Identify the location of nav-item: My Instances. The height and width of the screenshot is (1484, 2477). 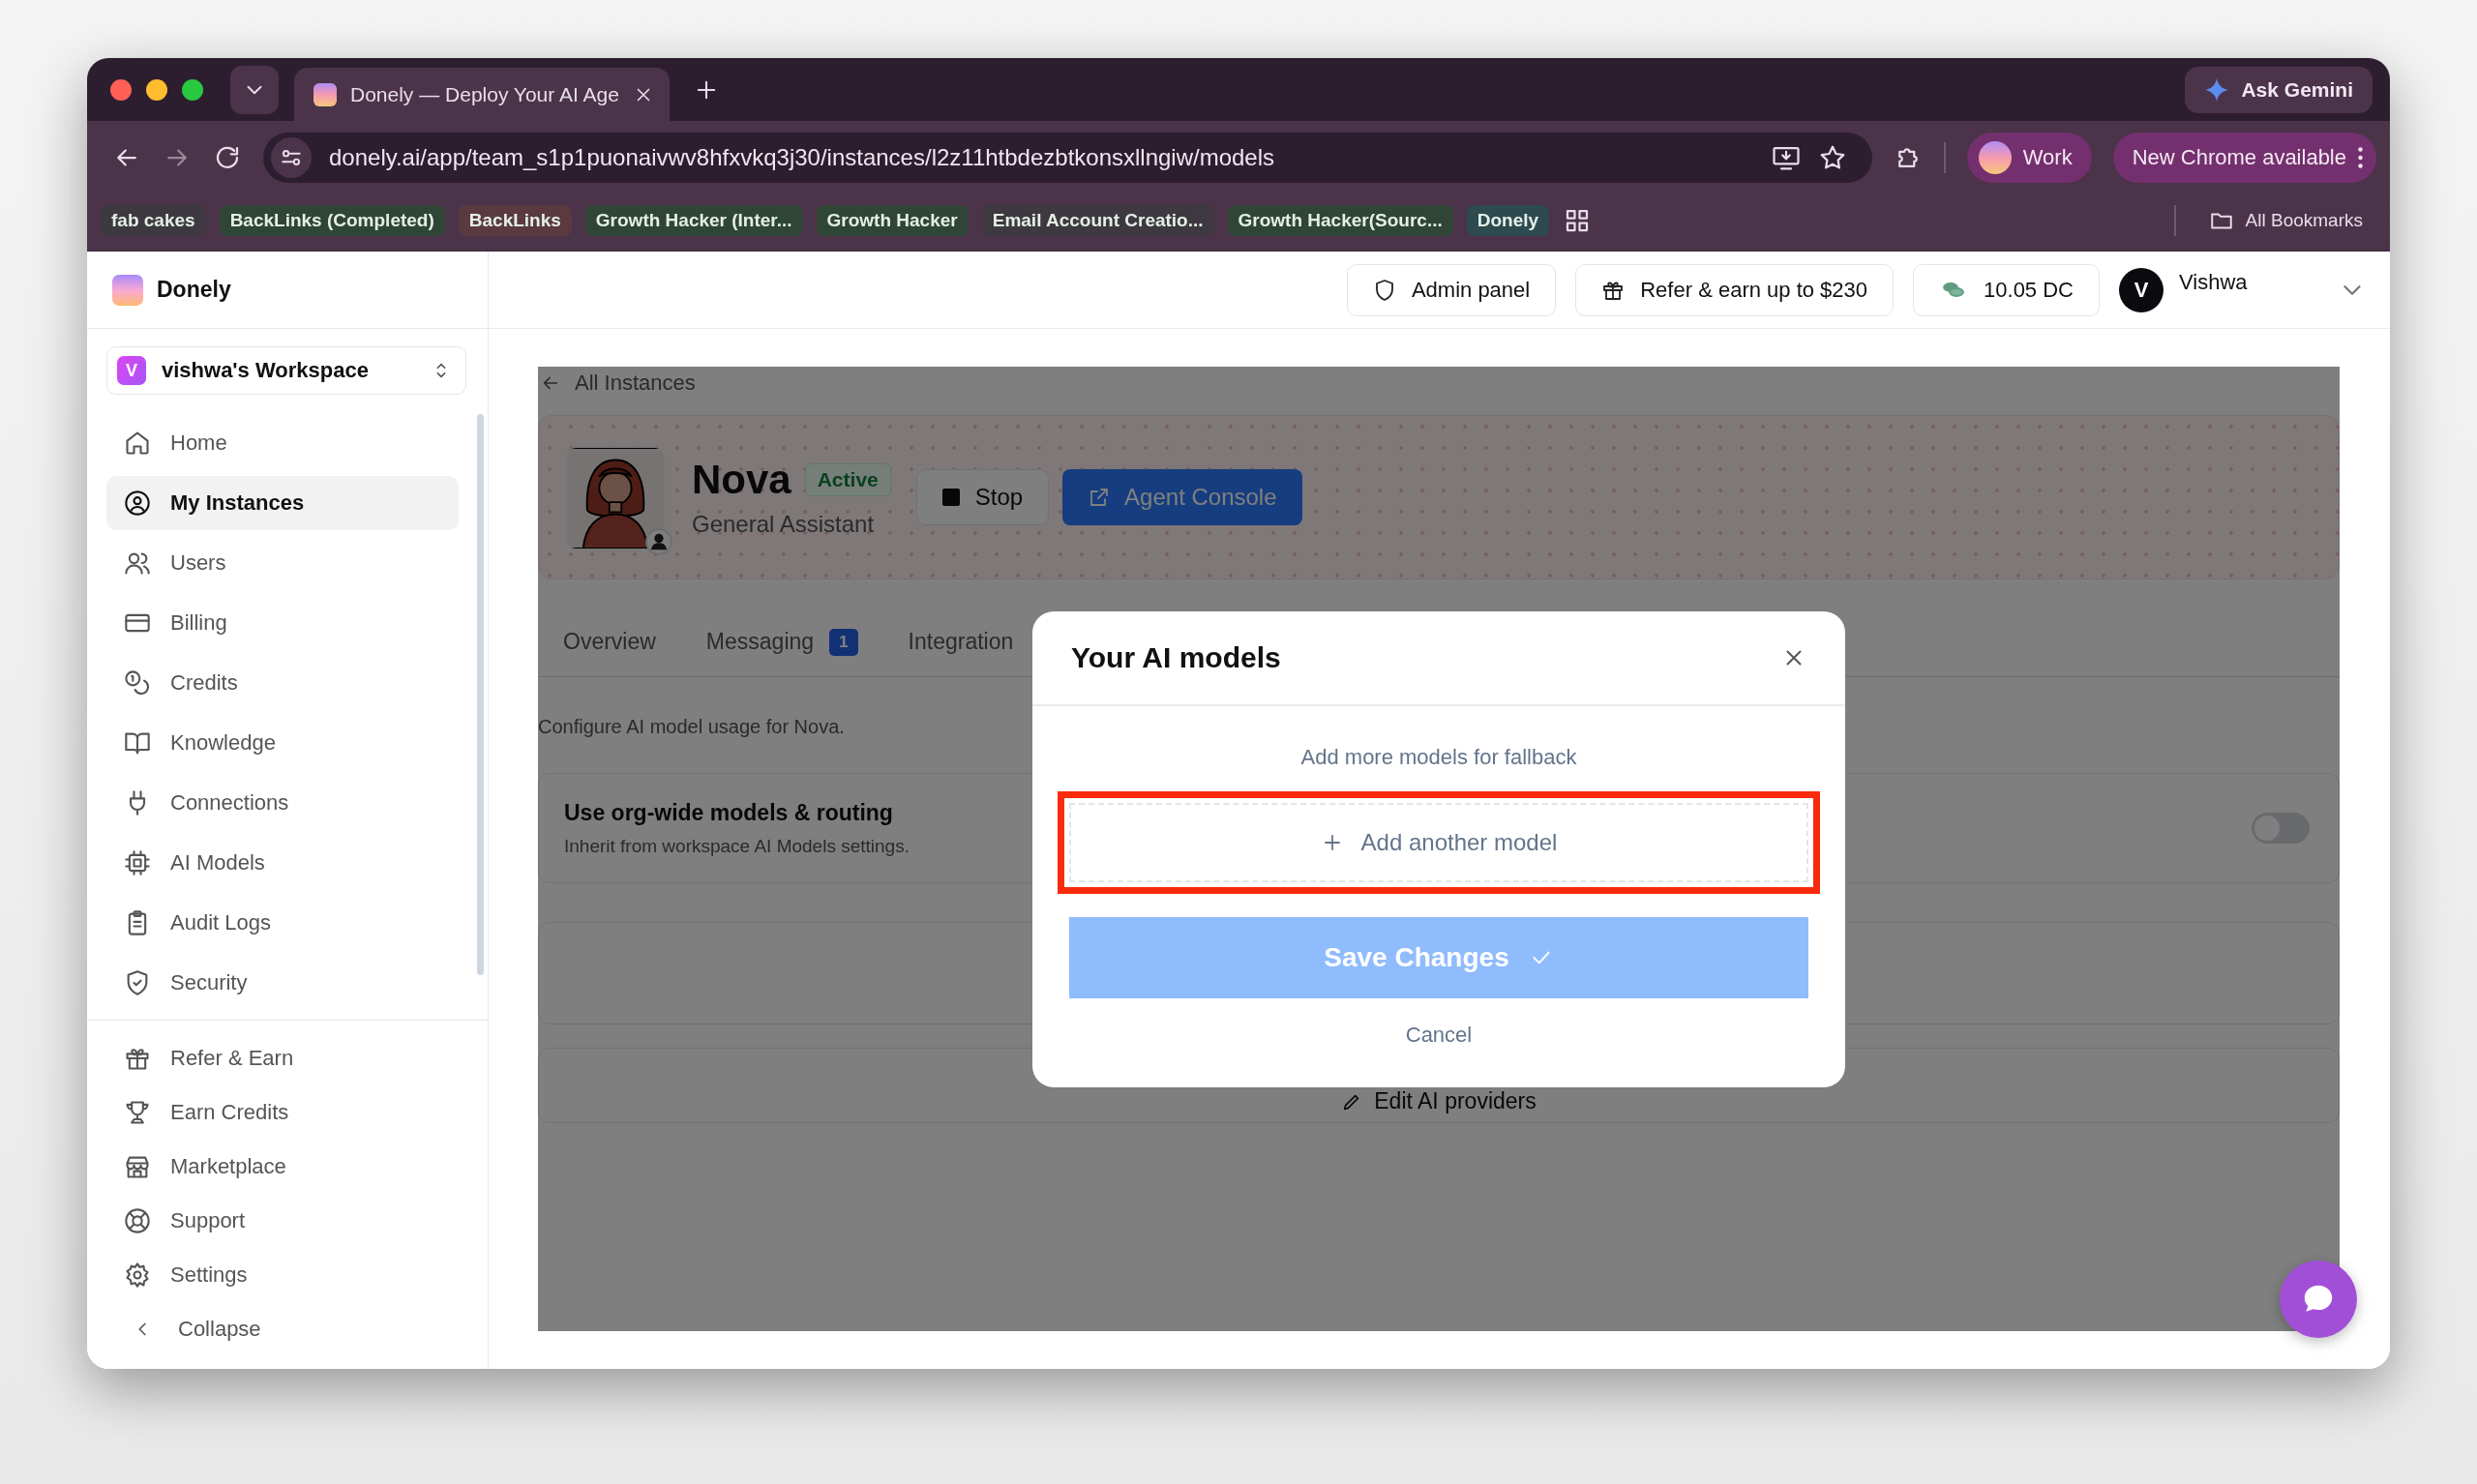
(282, 503).